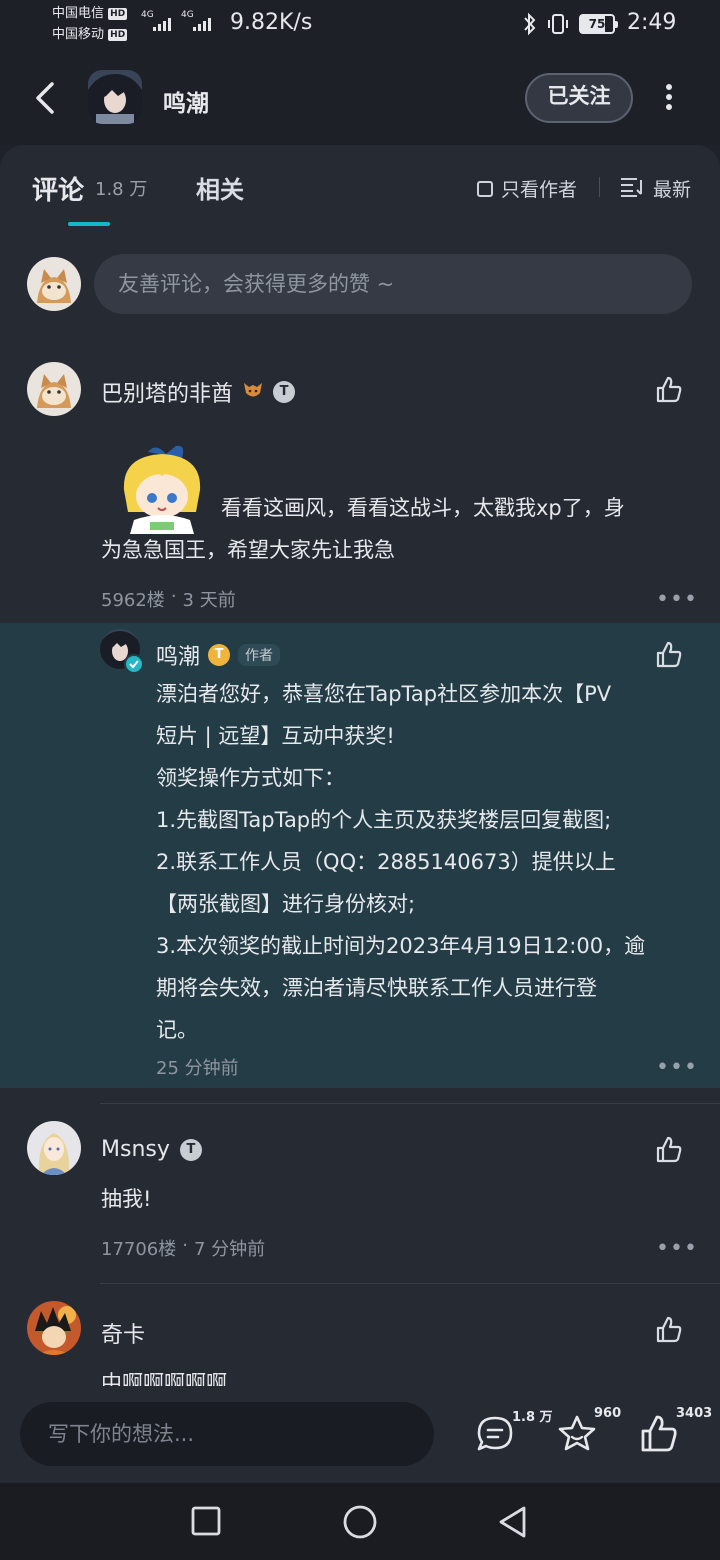 The image size is (720, 1560). I want to click on comment-icon, so click(495, 1436).